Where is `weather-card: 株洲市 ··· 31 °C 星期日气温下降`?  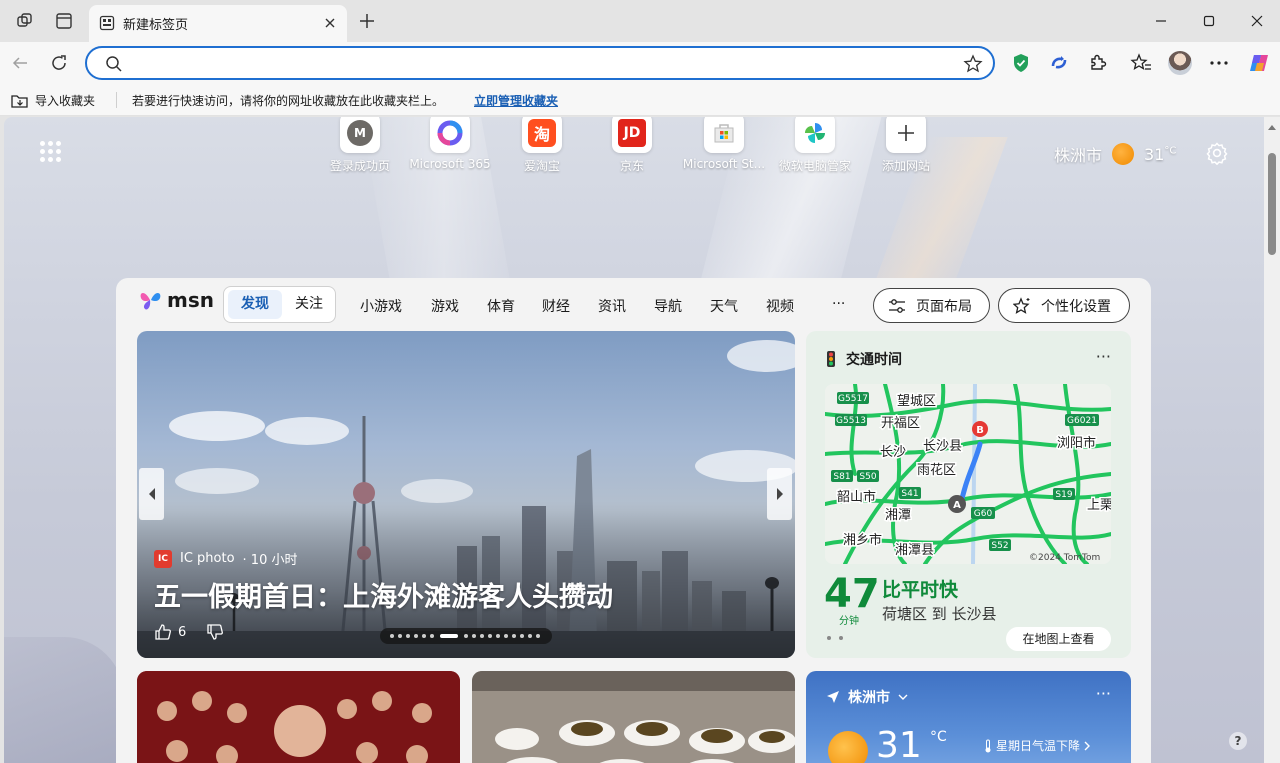 weather-card: 株洲市 ··· 31 °C 星期日气温下降 is located at coordinates (968, 717).